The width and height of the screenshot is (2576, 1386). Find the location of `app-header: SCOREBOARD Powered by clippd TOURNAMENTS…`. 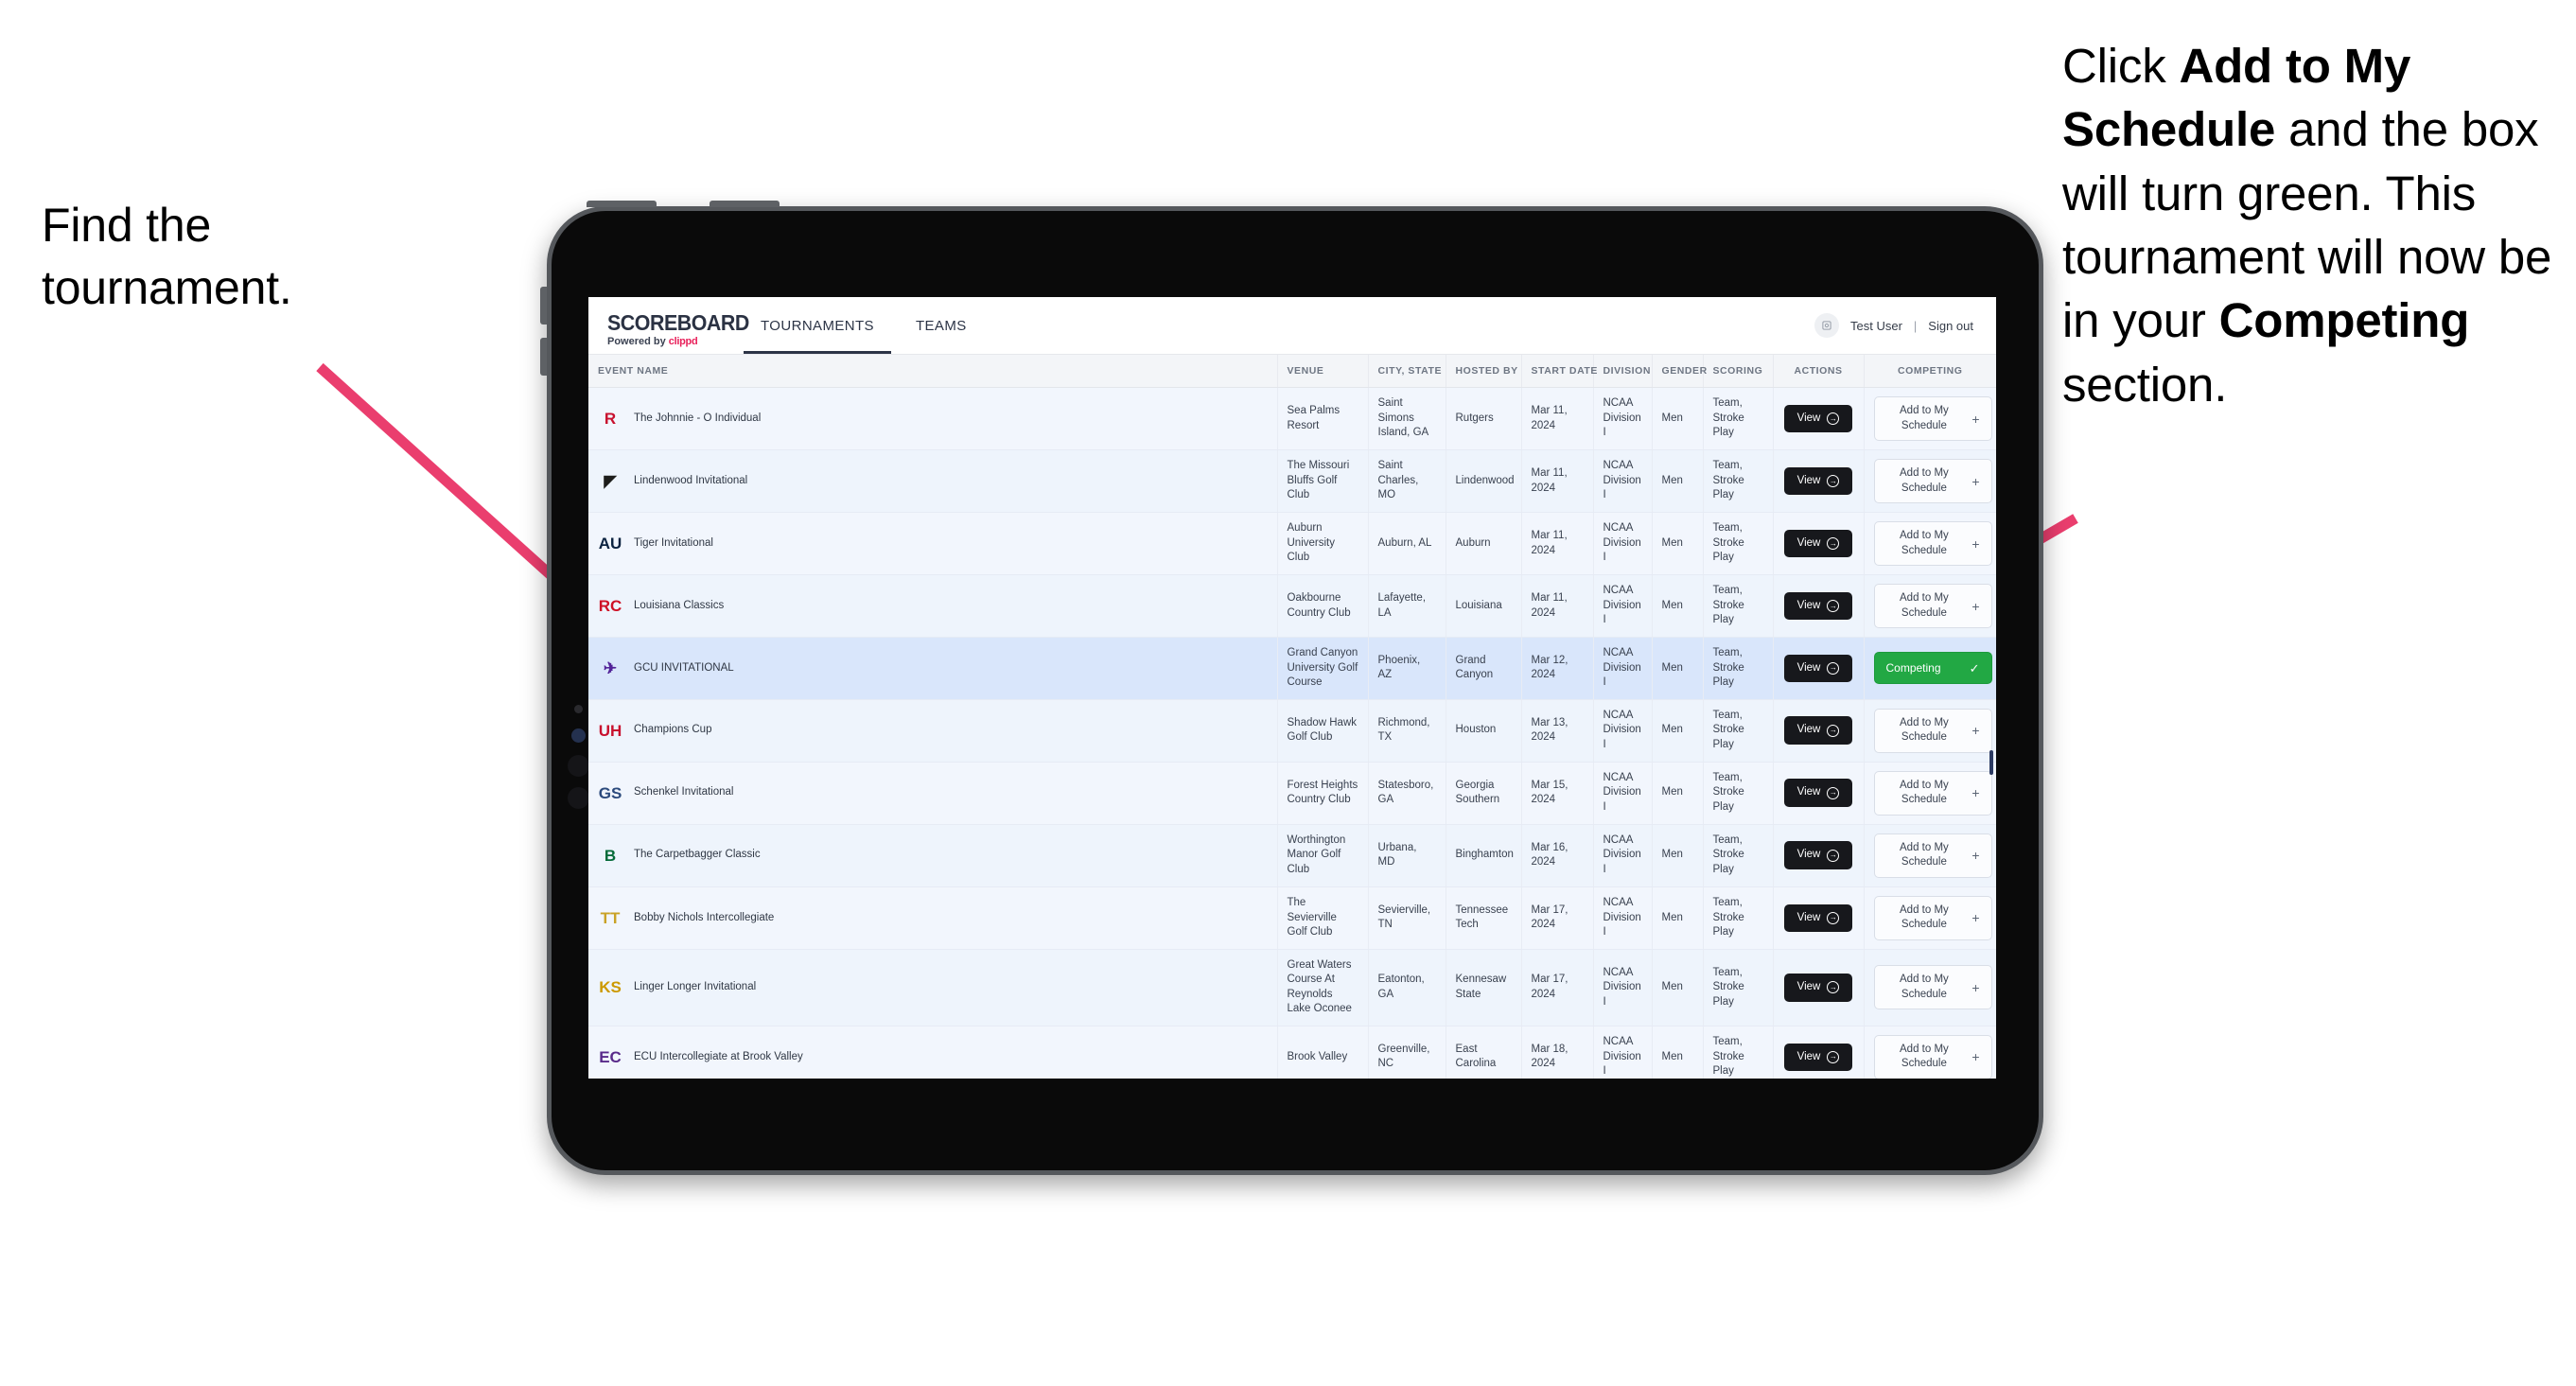

app-header: SCOREBOARD Powered by clippd TOURNAMENTS… is located at coordinates (1292, 326).